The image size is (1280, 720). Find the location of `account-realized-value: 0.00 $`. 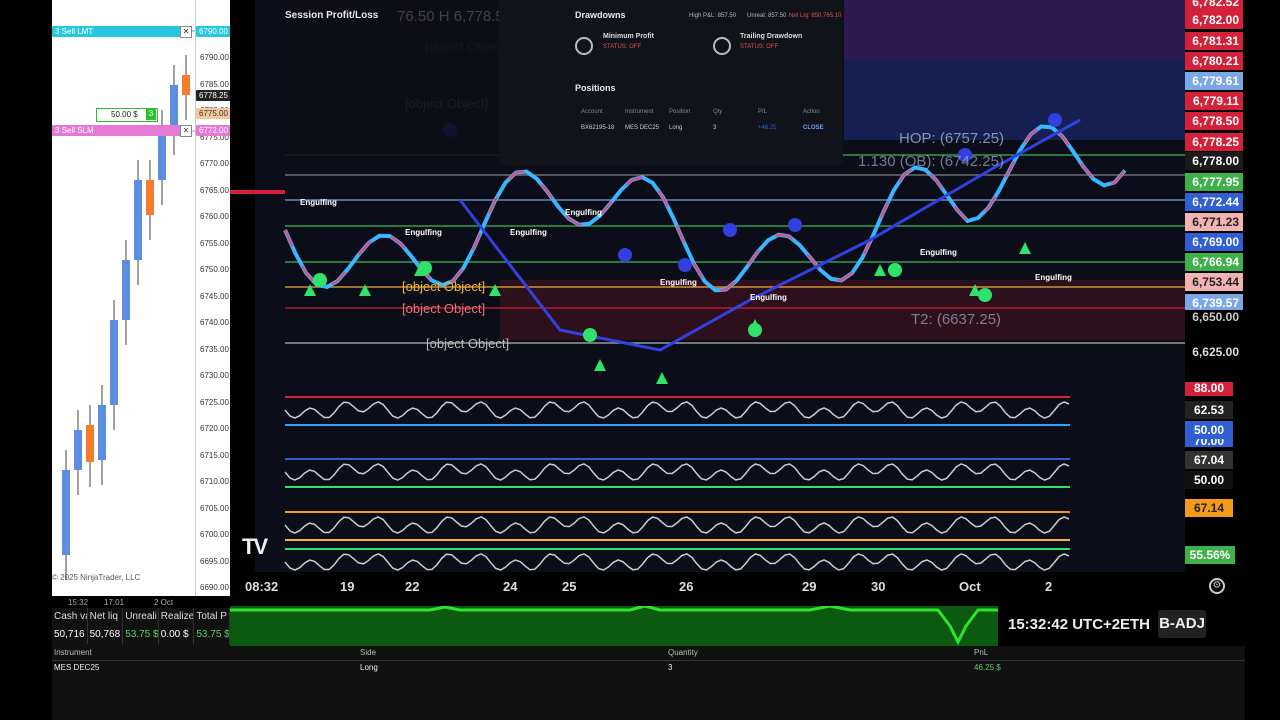

account-realized-value: 0.00 $ is located at coordinates (177, 635).